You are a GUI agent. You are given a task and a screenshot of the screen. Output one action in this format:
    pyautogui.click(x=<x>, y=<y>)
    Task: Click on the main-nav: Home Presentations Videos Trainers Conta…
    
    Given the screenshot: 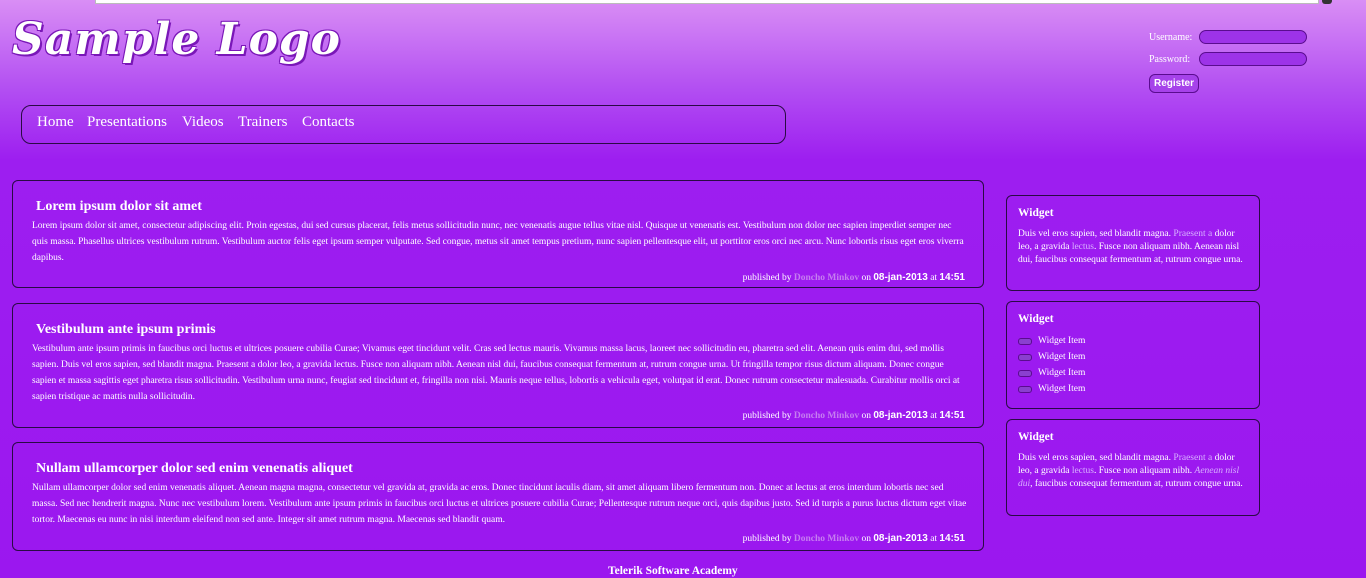 What is the action you would take?
    pyautogui.click(x=403, y=124)
    